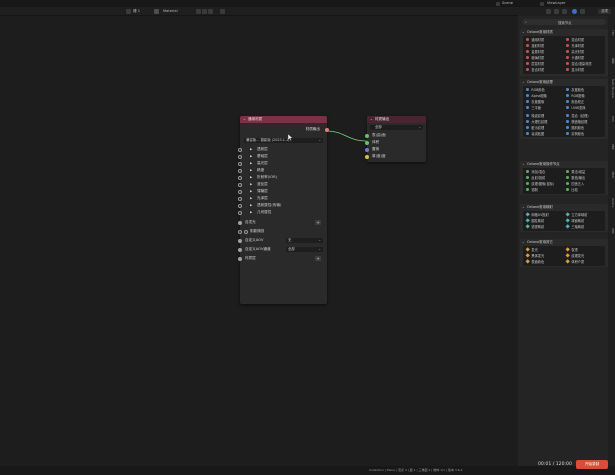 This screenshot has width=615, height=475. I want to click on layer-row: ▶ 漫反层, so click(282, 184).